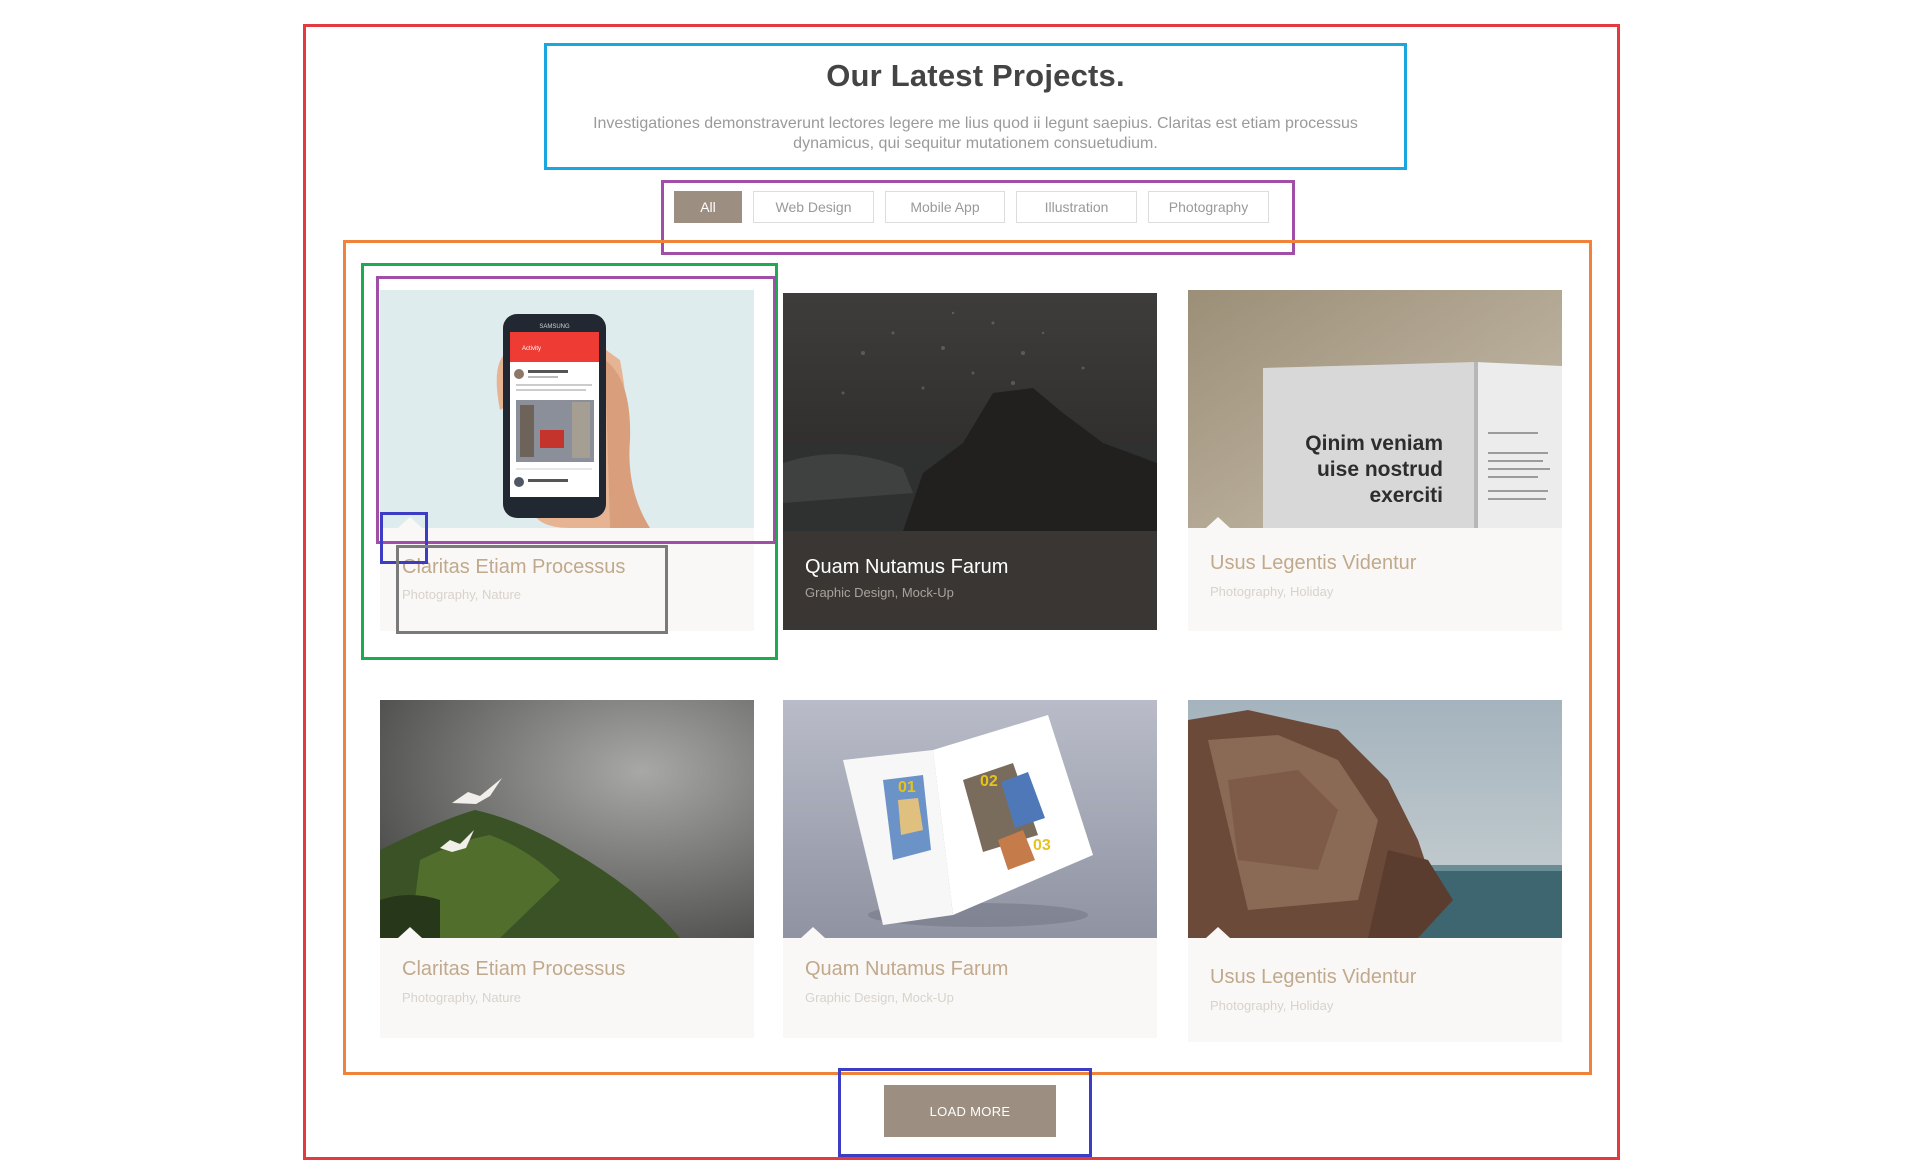  What do you see at coordinates (1380, 469) in the screenshot?
I see `book-text-line: uise nostrud` at bounding box center [1380, 469].